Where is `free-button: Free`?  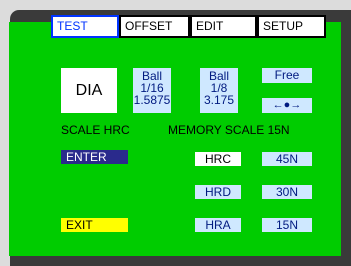 free-button: Free is located at coordinates (287, 75).